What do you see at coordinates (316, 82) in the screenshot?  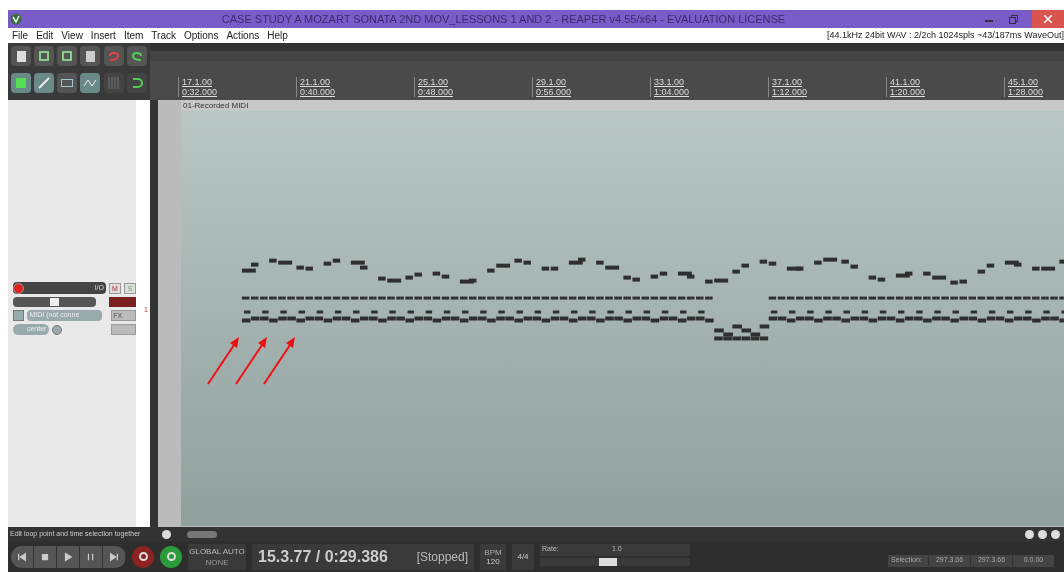 I see `bar-label: 21.1.00` at bounding box center [316, 82].